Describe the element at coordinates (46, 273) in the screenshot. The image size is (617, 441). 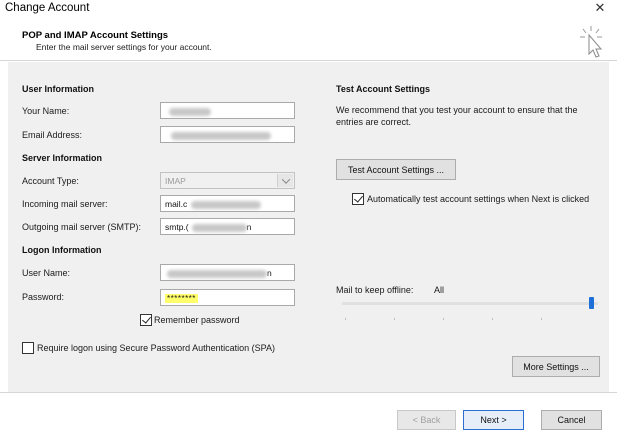
I see `user-name-label: User Name:` at that location.